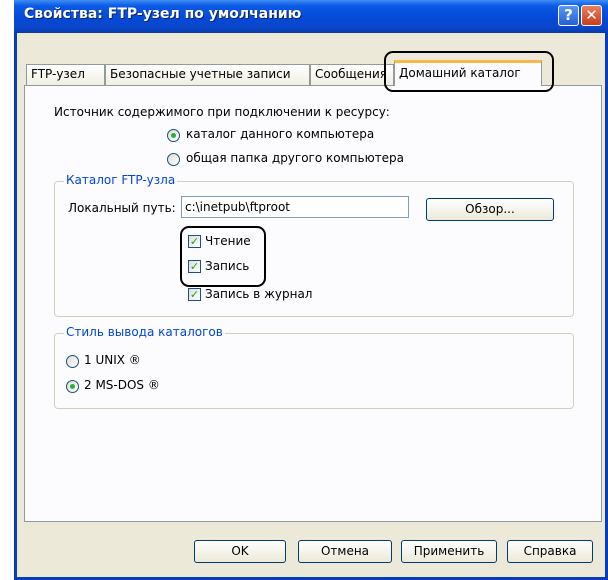 The width and height of the screenshot is (608, 580). What do you see at coordinates (258, 294) in the screenshot?
I see `log-visits-checkbox-label: Запись в журнал` at bounding box center [258, 294].